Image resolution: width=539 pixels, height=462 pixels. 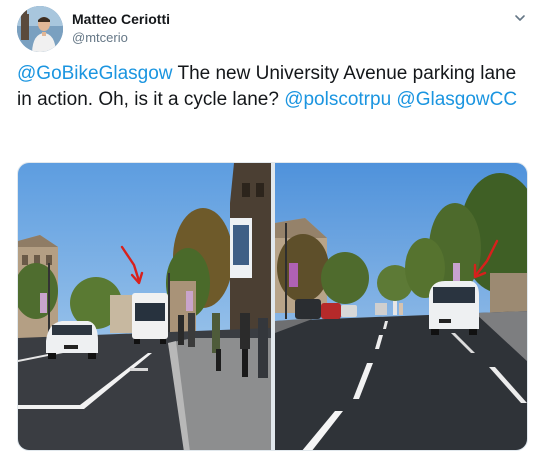 I want to click on chevron-down-icon, so click(x=520, y=18).